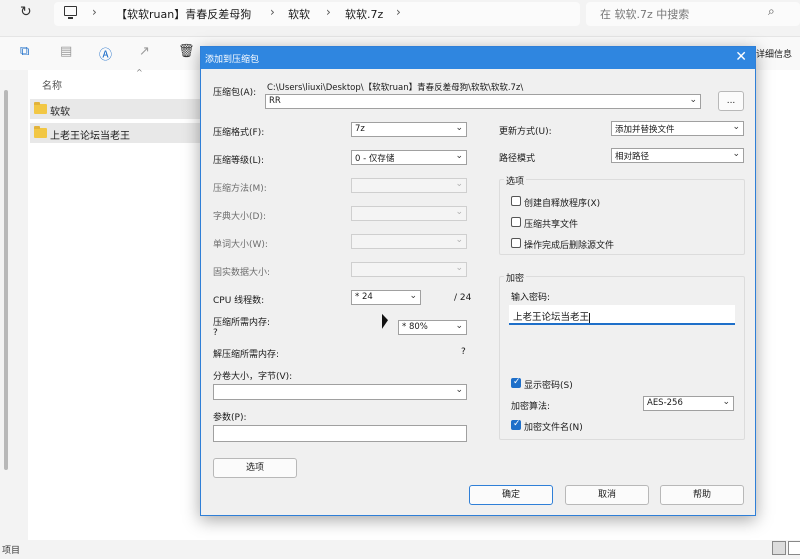 The image size is (800, 559). I want to click on rename-icon: Ⓐ, so click(105, 53).